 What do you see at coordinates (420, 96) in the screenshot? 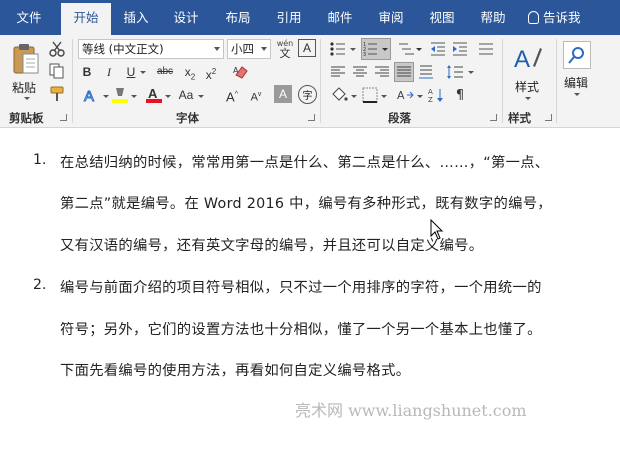
I see `asian-typography-dropdown-icon` at bounding box center [420, 96].